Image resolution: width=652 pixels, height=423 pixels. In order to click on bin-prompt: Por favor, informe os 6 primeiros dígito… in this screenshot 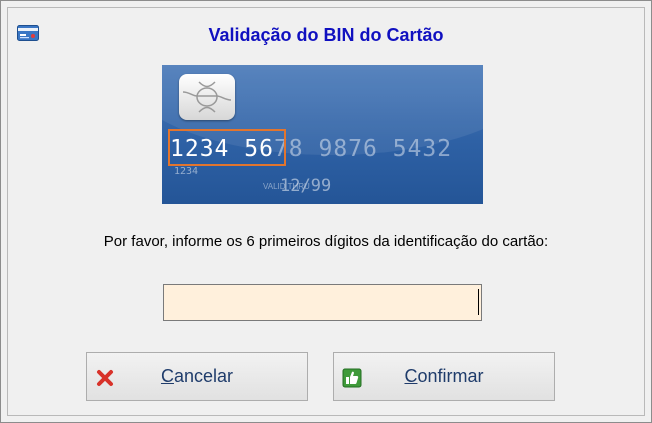, I will do `click(326, 241)`.